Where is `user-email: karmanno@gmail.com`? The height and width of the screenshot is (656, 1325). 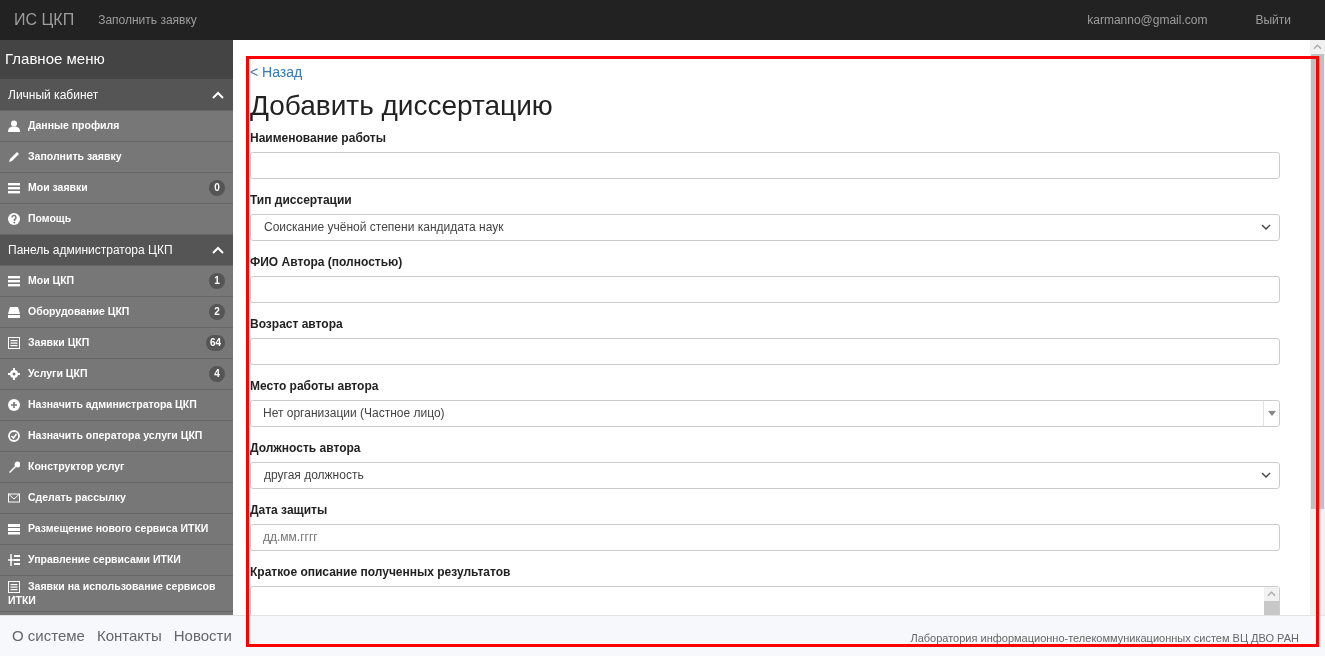
user-email: karmanno@gmail.com is located at coordinates (1147, 20).